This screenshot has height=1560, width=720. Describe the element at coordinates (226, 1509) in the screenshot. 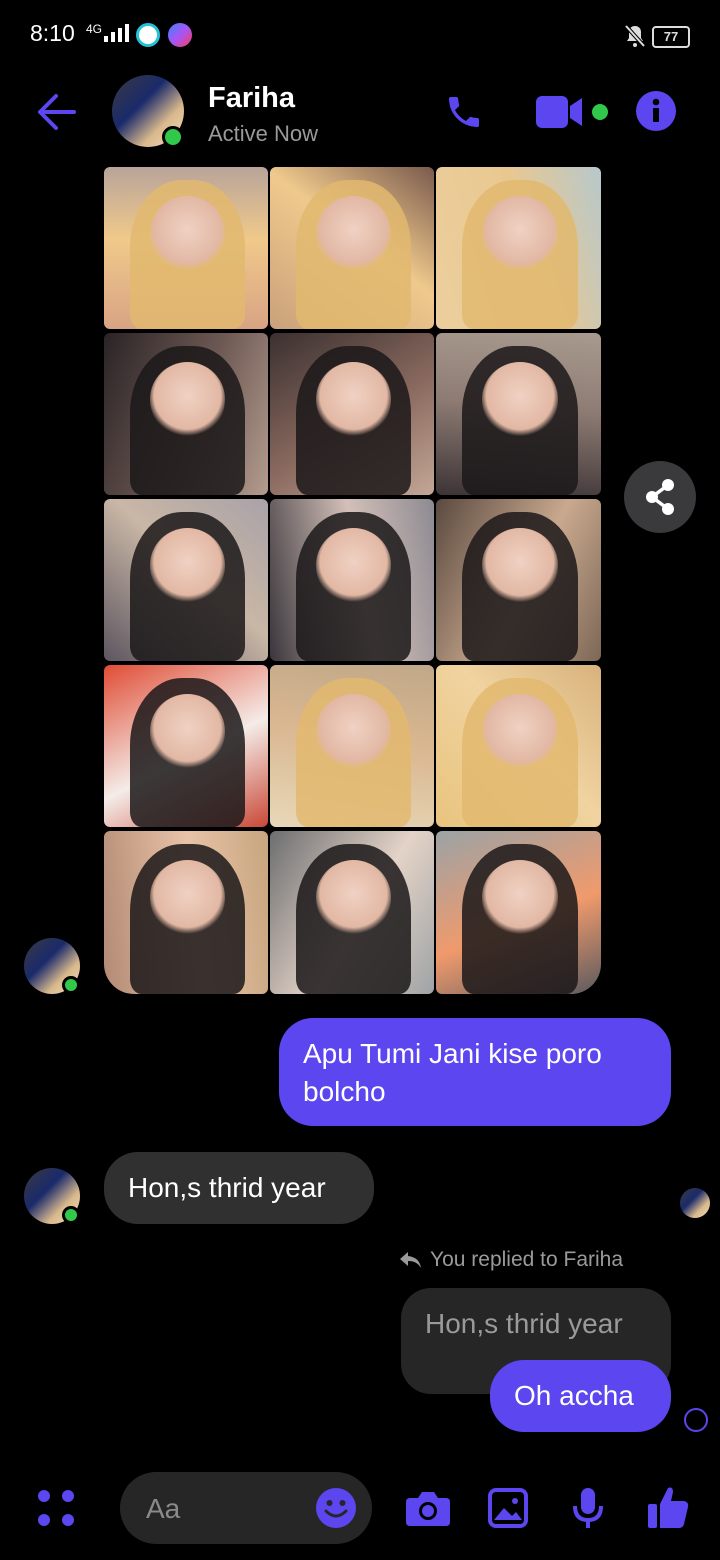

I see `message-input` at that location.